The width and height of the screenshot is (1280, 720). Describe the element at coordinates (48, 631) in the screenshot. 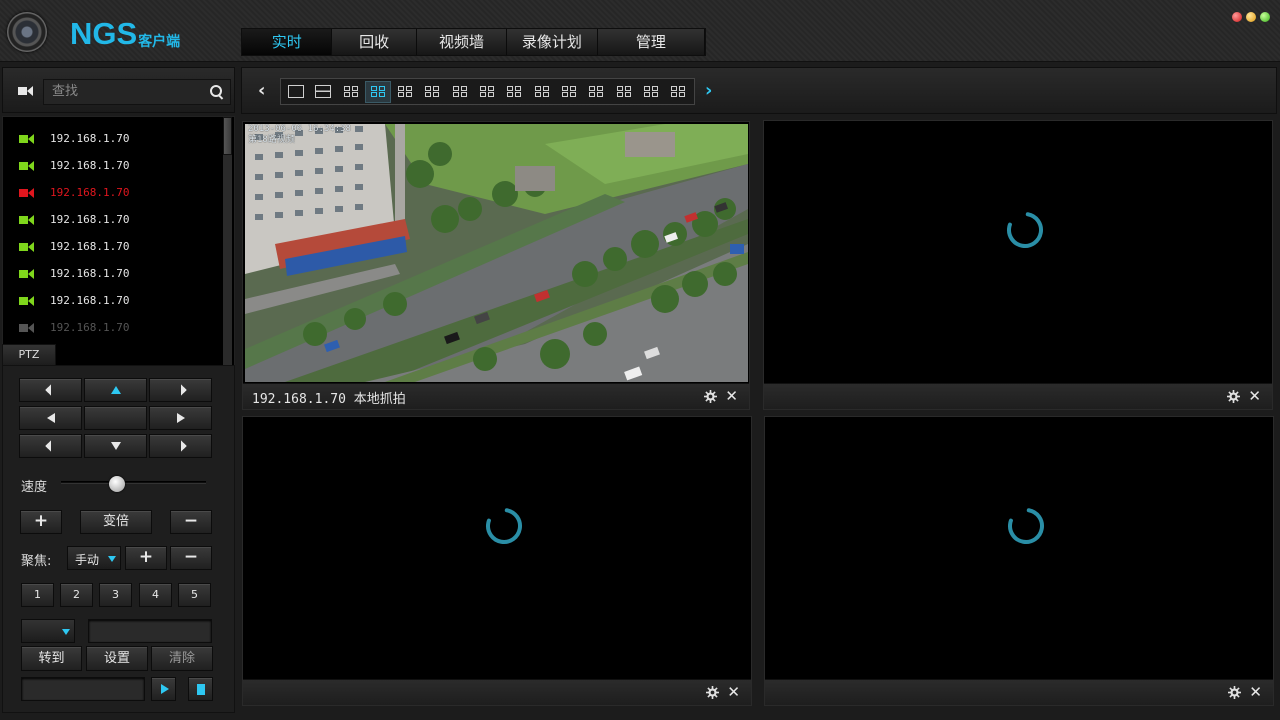

I see `preset-select` at that location.